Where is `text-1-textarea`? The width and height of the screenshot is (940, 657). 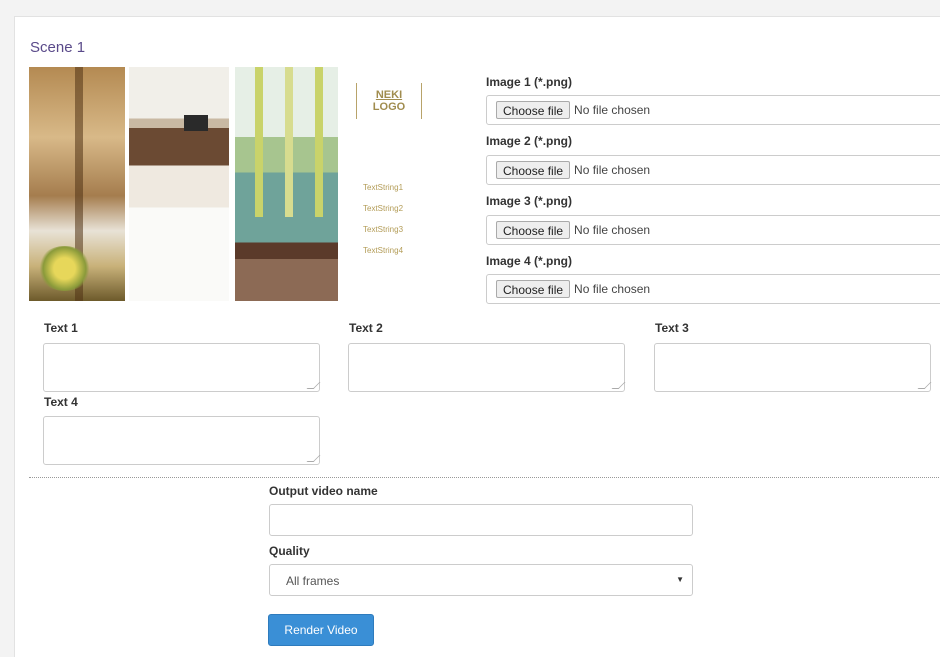
text-1-textarea is located at coordinates (181, 367).